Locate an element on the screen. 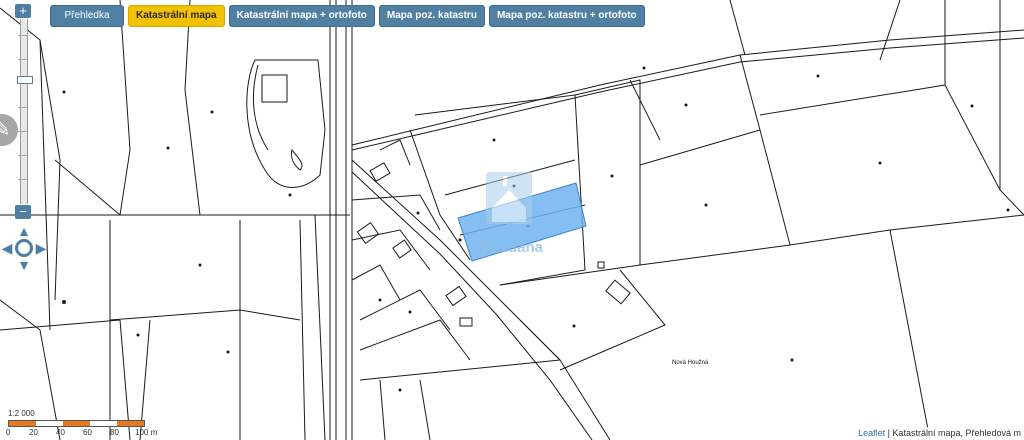 Image resolution: width=1024 pixels, height=440 pixels. scale-label: 80 is located at coordinates (114, 432).